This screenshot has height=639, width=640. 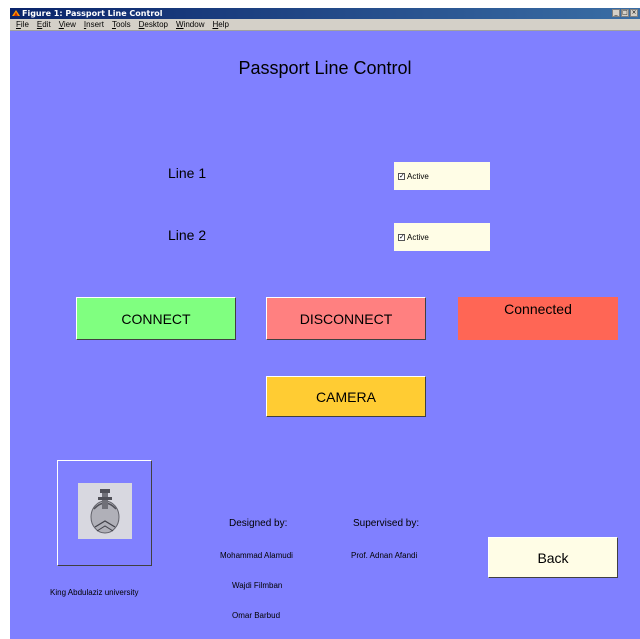 What do you see at coordinates (121, 24) in the screenshot?
I see `menu-tools: Tools` at bounding box center [121, 24].